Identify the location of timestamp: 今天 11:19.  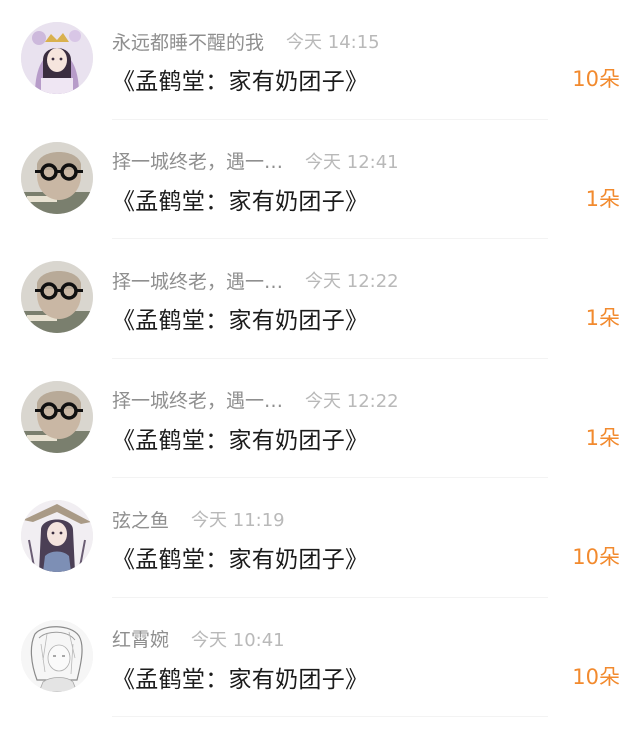
(238, 520).